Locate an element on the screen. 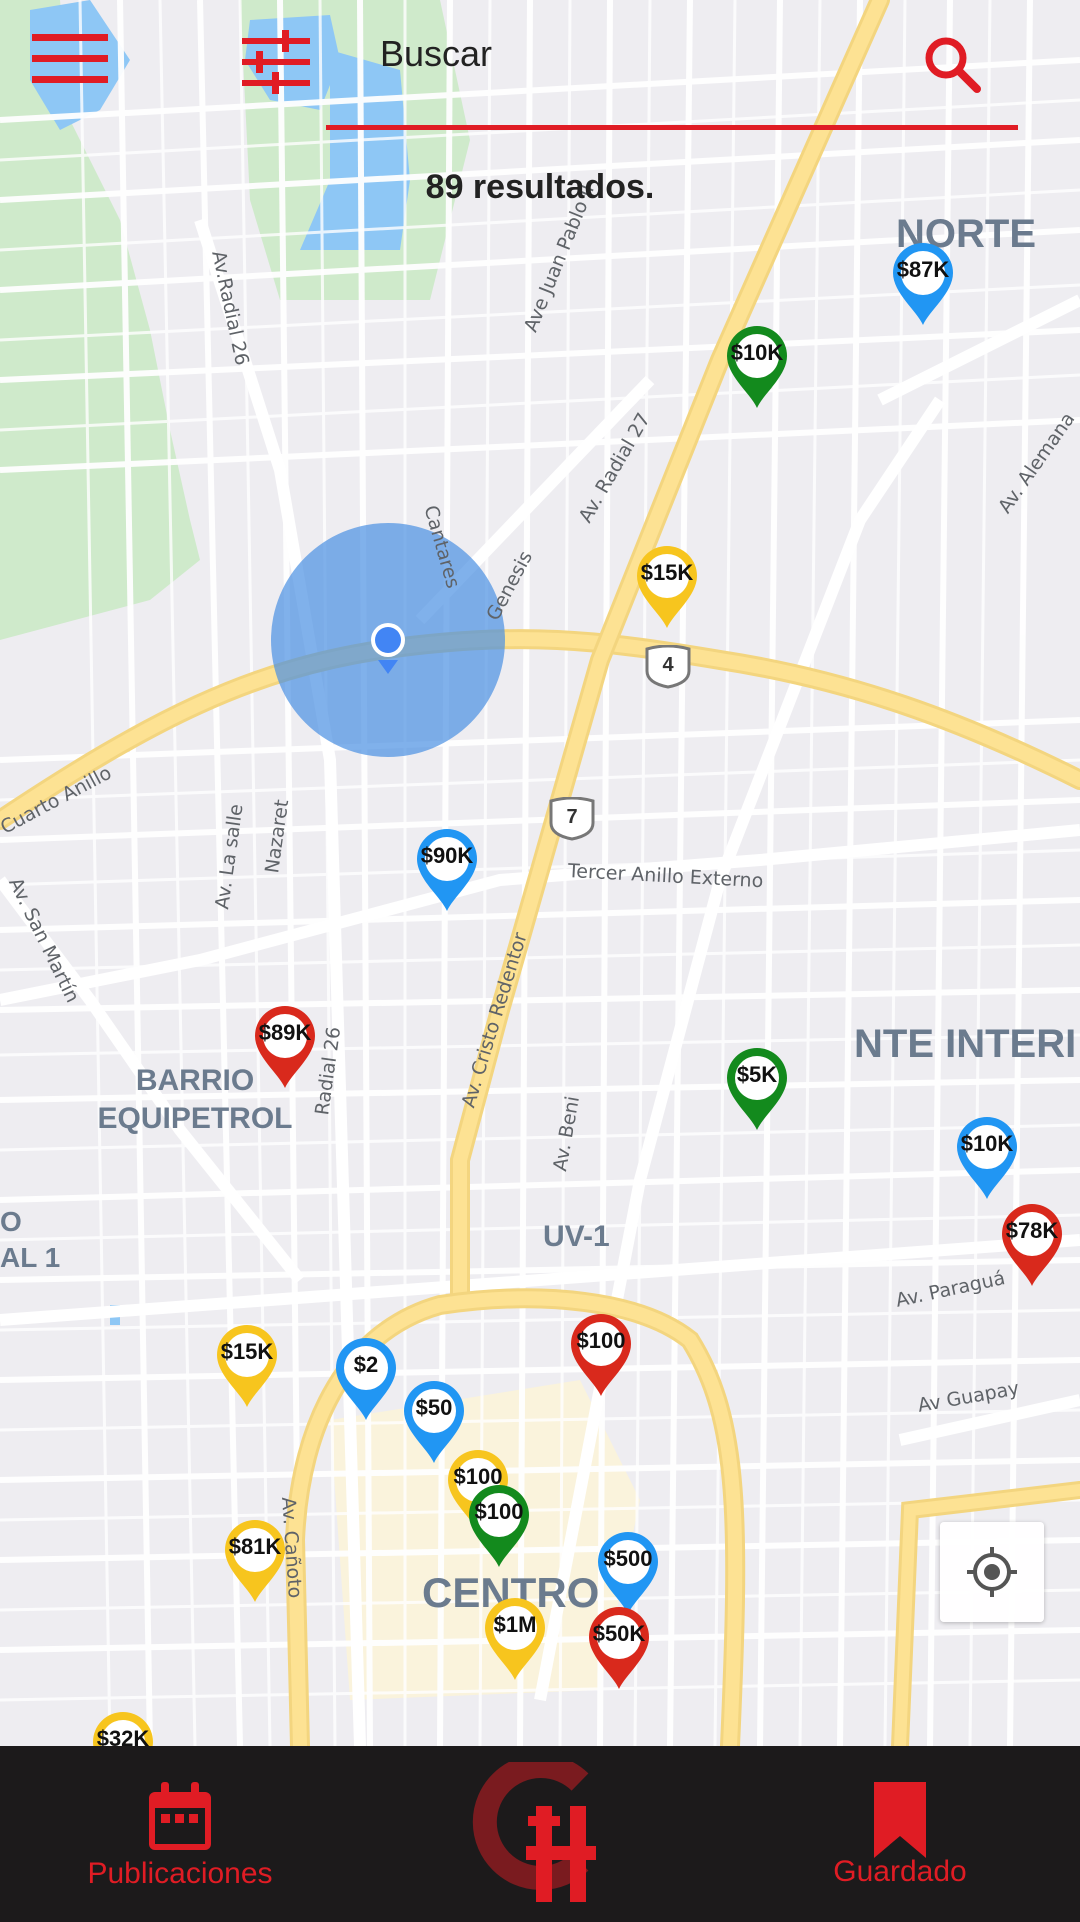 The width and height of the screenshot is (1080, 1922). price-pin: $50K is located at coordinates (619, 1648).